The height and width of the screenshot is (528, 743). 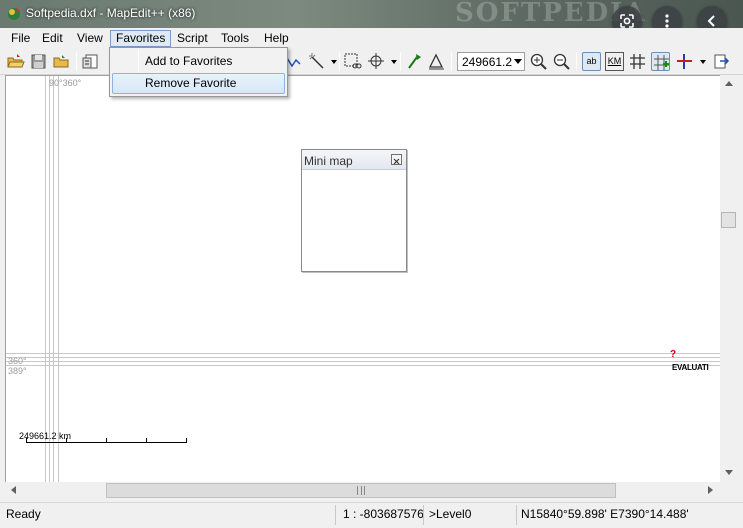 What do you see at coordinates (591, 61) in the screenshot?
I see `labels-button: ab` at bounding box center [591, 61].